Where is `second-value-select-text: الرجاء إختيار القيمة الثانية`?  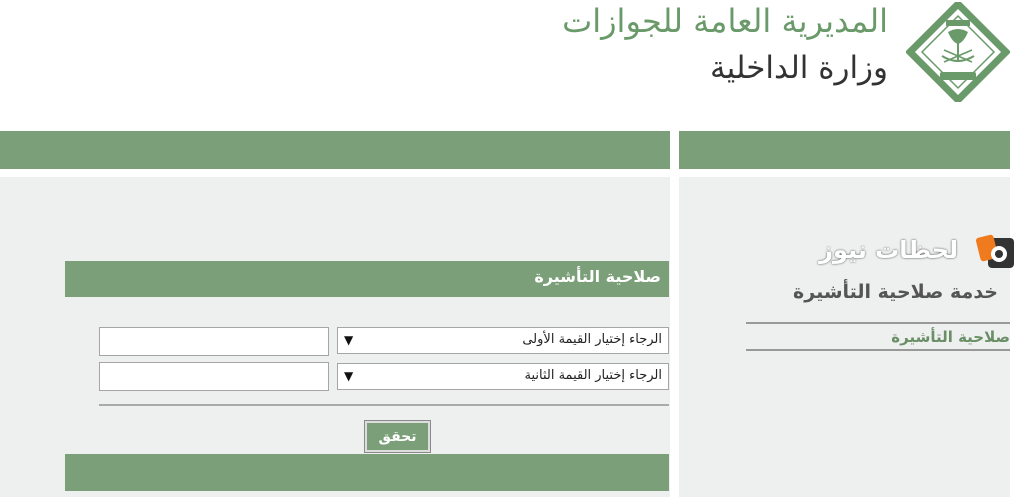 second-value-select-text: الرجاء إختيار القيمة الثانية is located at coordinates (593, 375).